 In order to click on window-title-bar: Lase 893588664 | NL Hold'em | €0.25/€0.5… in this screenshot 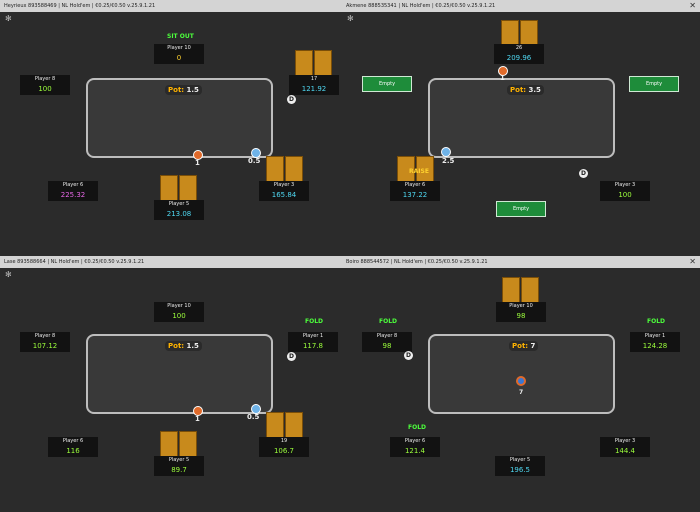, I will do `click(171, 262)`.